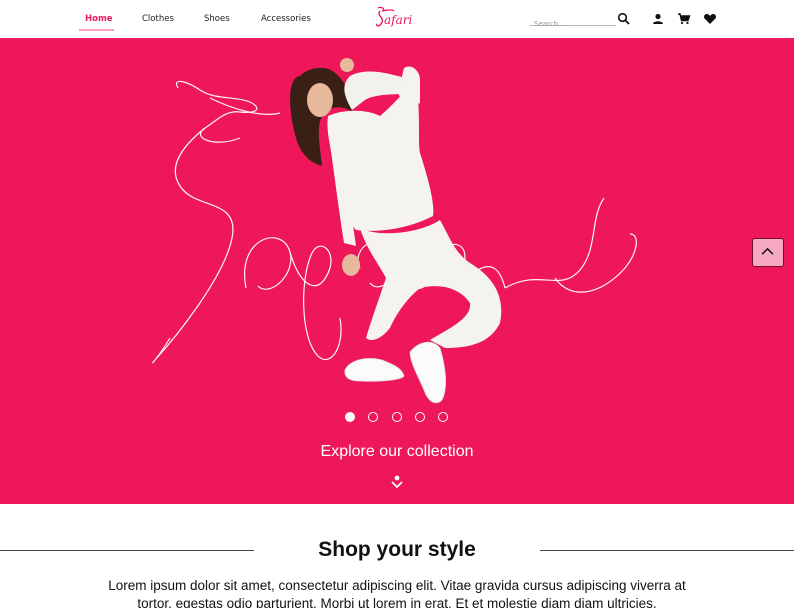 This screenshot has height=608, width=794. I want to click on chevron-down-icon, so click(397, 482).